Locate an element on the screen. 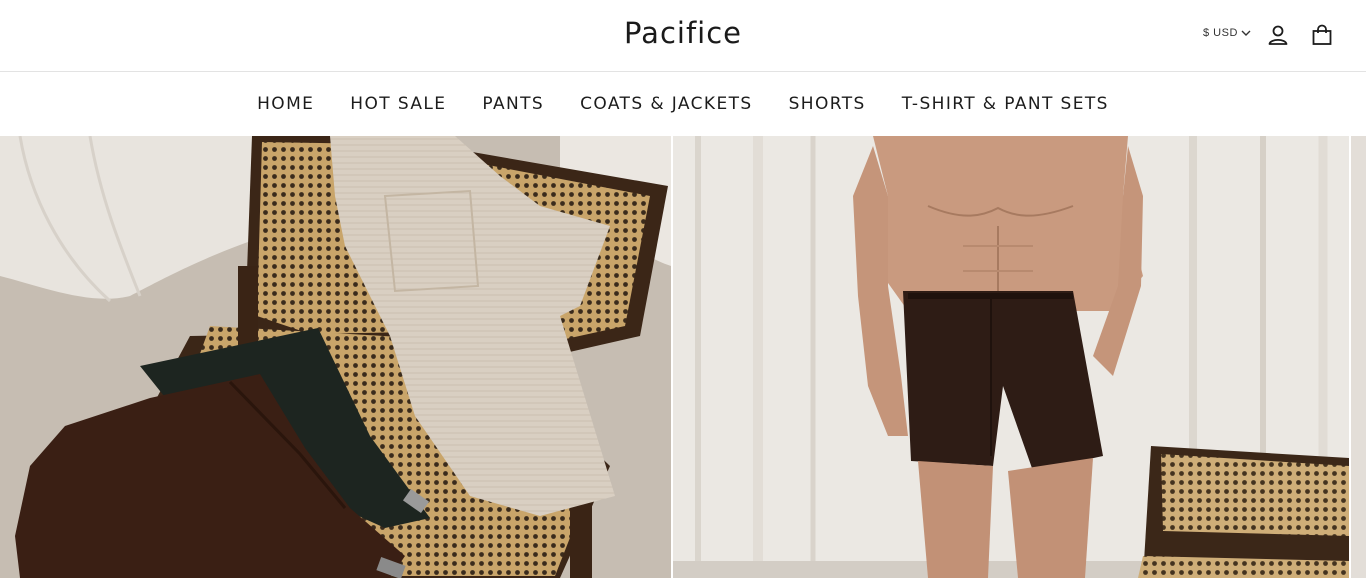 This screenshot has height=578, width=1366. account-button is located at coordinates (1278, 35).